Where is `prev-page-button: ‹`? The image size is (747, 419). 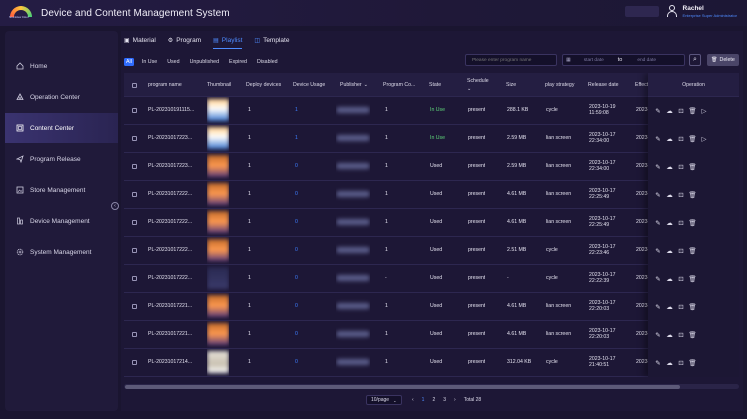 prev-page-button: ‹ is located at coordinates (413, 400).